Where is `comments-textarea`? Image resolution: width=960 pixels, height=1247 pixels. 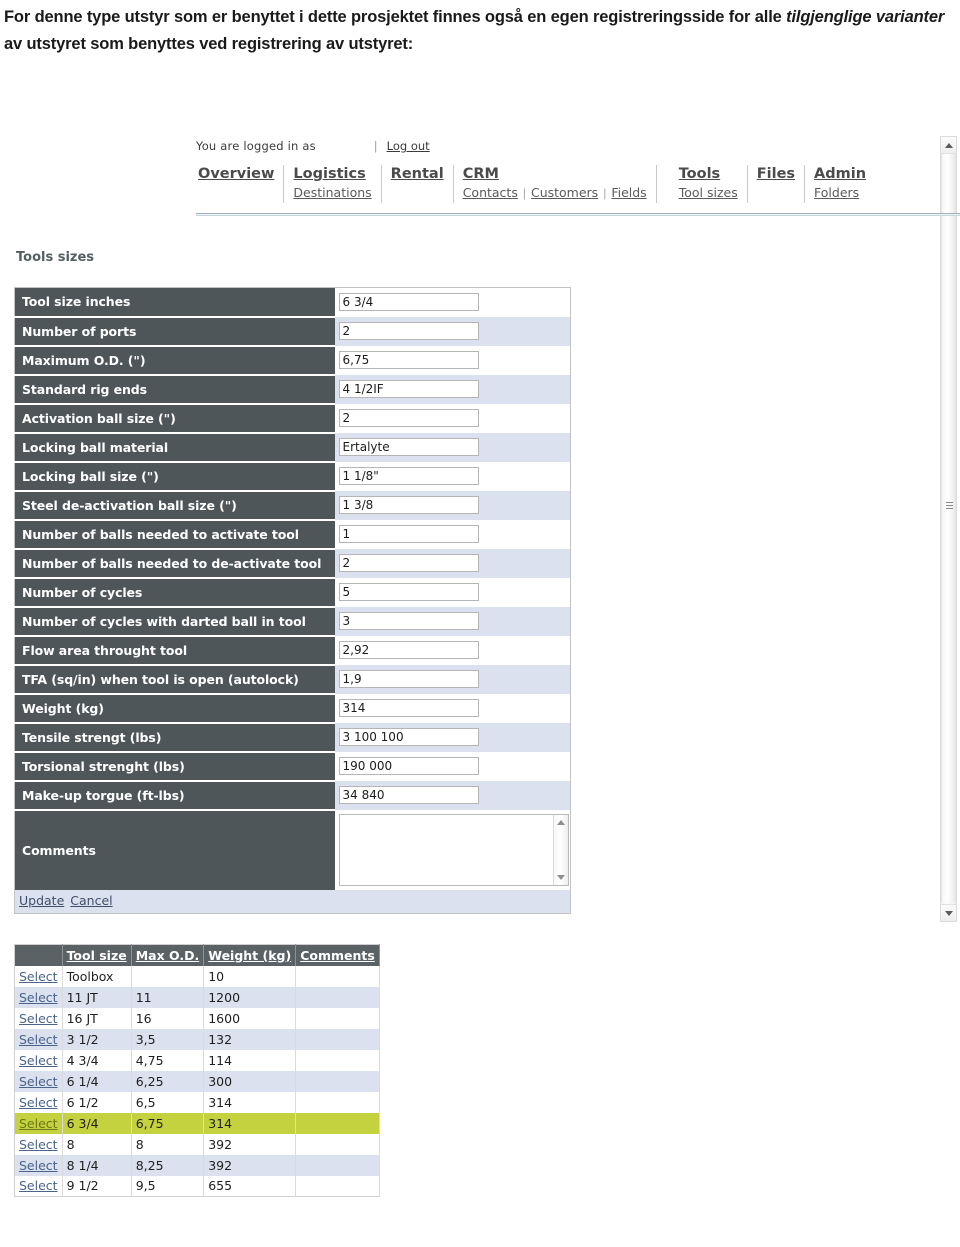 comments-textarea is located at coordinates (453, 849).